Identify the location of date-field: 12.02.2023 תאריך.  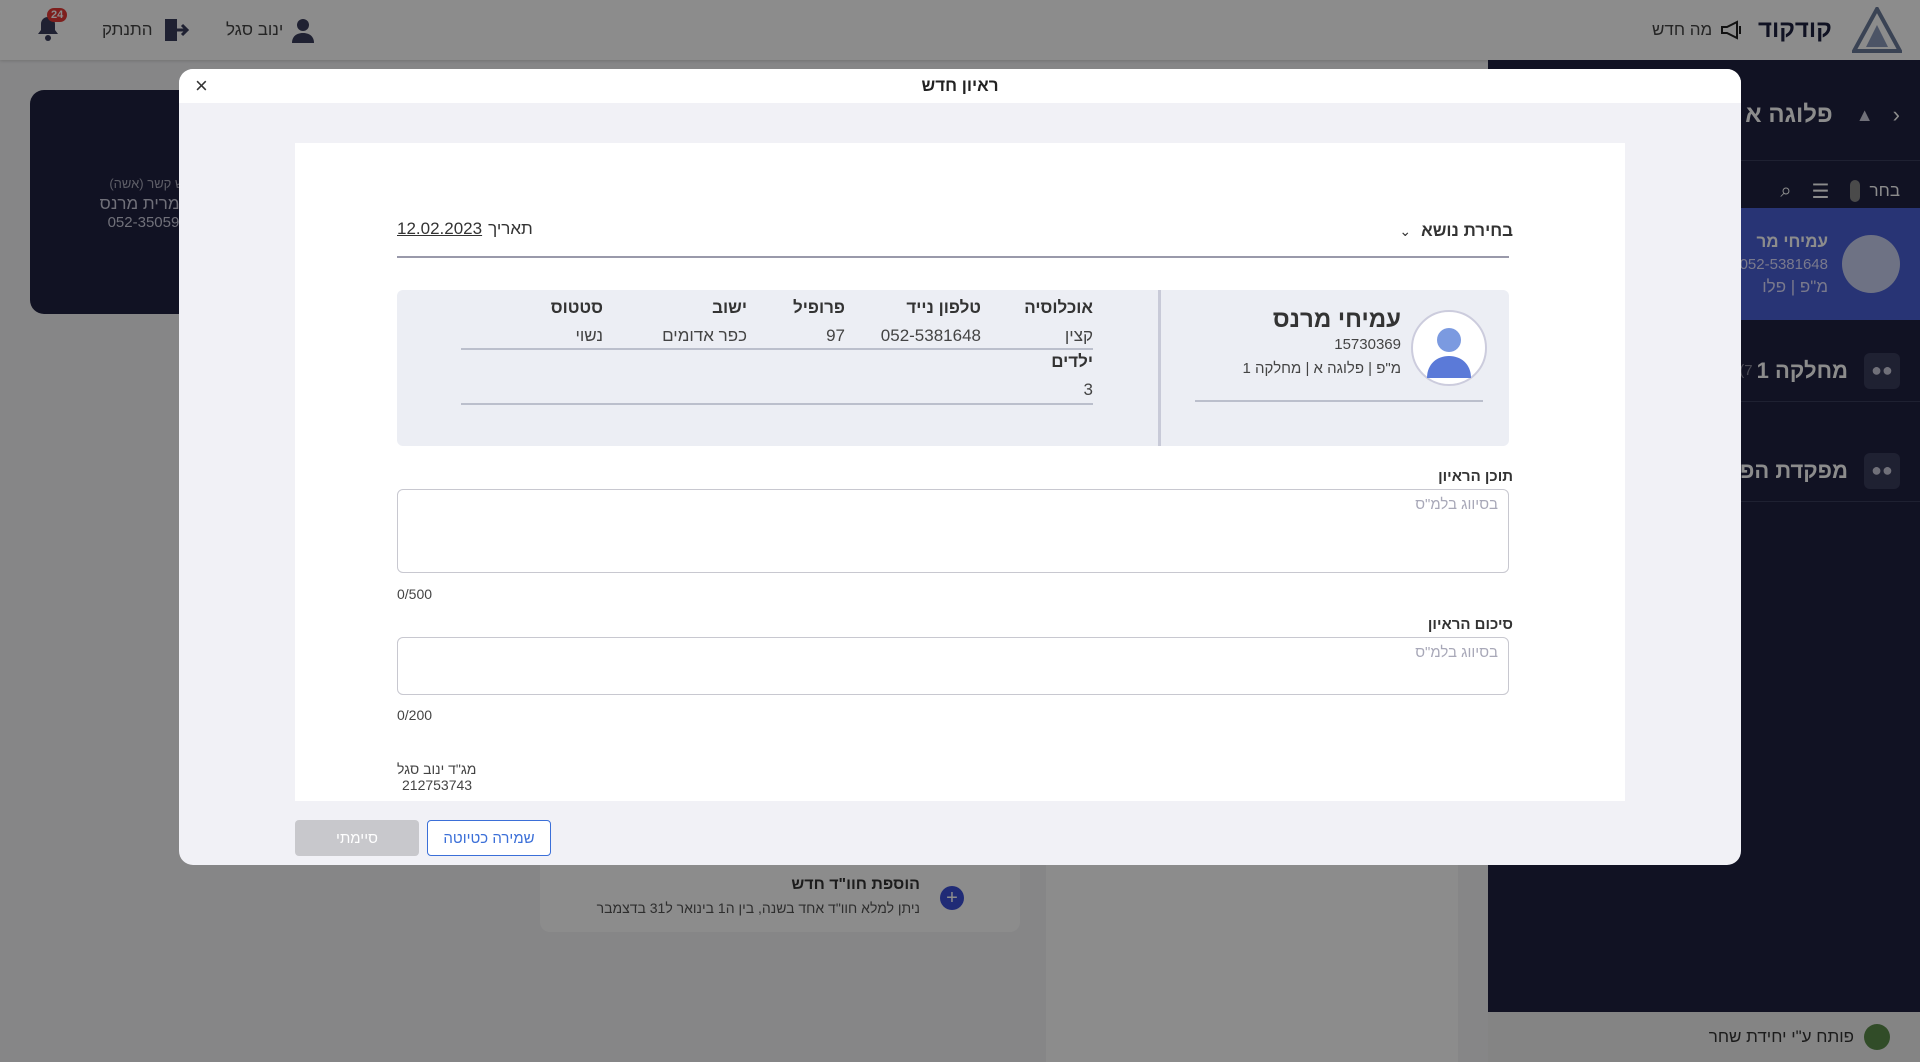
(465, 229).